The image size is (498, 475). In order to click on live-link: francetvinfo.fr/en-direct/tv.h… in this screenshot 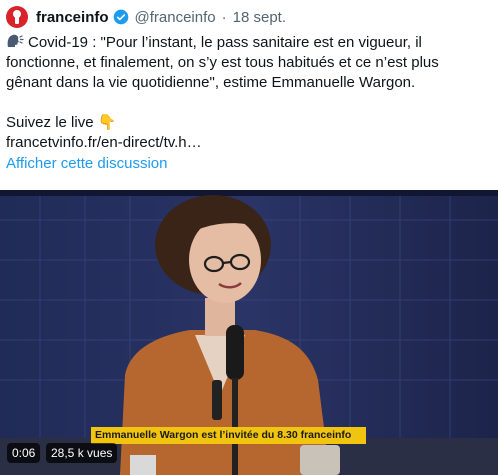, I will do `click(104, 142)`.